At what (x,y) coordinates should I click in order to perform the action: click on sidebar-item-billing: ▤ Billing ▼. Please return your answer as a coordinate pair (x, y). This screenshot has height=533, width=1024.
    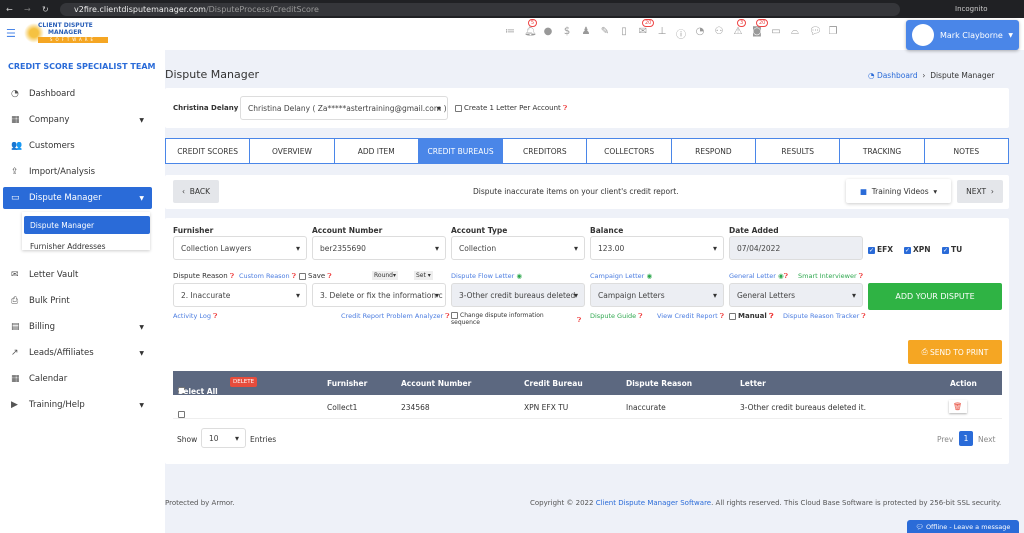
    Looking at the image, I should click on (77, 327).